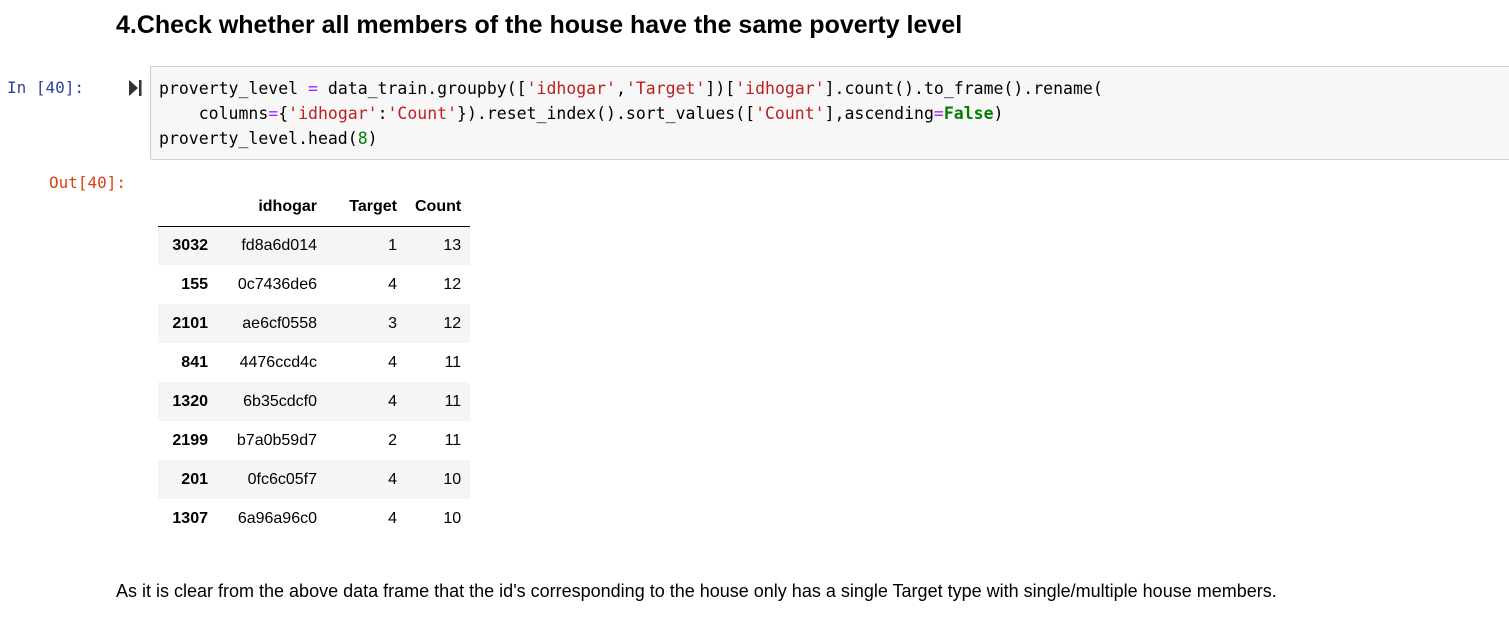  What do you see at coordinates (190, 440) in the screenshot?
I see `row-index: 2199` at bounding box center [190, 440].